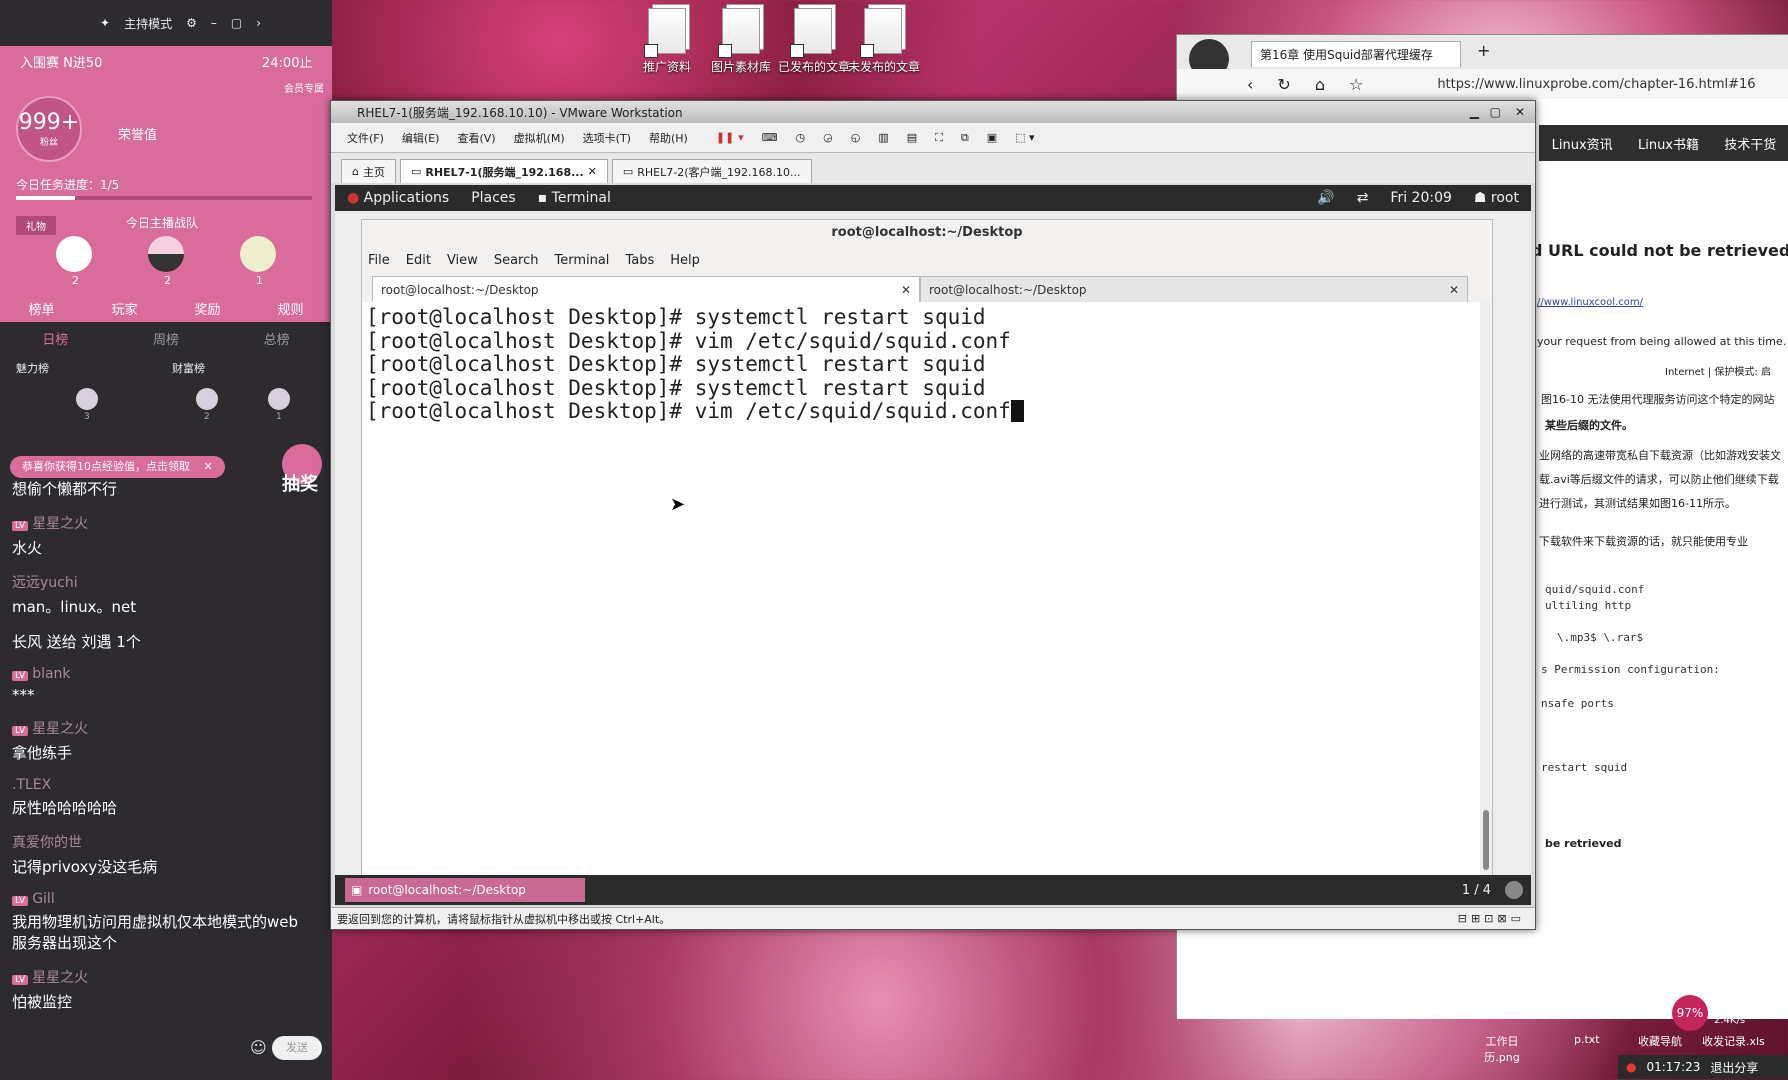  I want to click on terminal-menu-view: View, so click(462, 260).